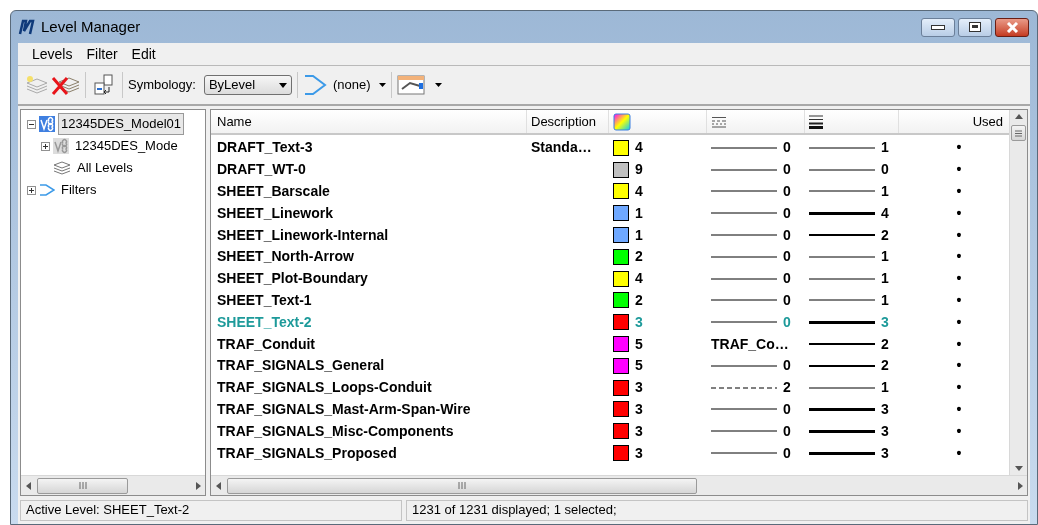 The height and width of the screenshot is (525, 1038). What do you see at coordinates (610, 344) in the screenshot?
I see `level-row: TRAF_Conduit 5 TRAF_Co… 2 •` at bounding box center [610, 344].